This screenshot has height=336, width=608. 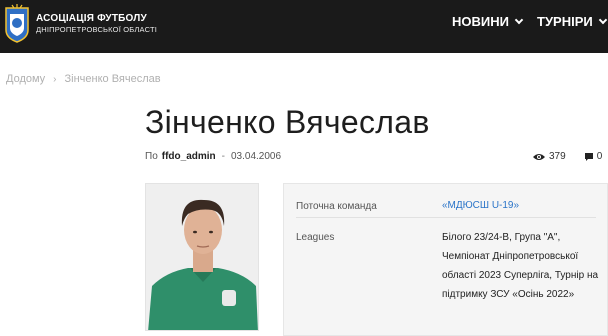 I want to click on comment-icon, so click(x=588, y=156).